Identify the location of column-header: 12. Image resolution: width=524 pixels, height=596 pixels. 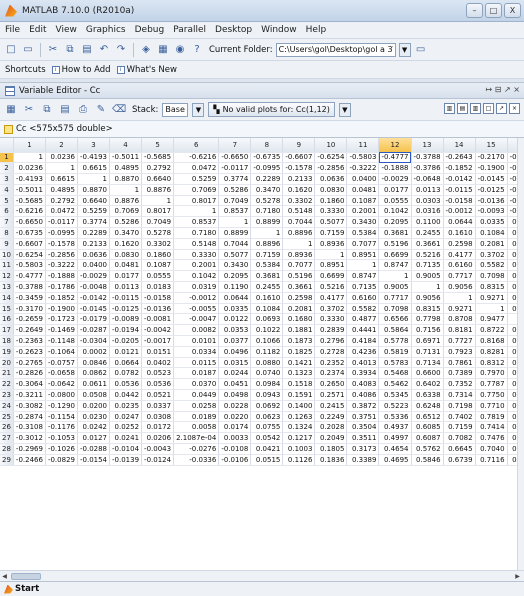
(395, 145).